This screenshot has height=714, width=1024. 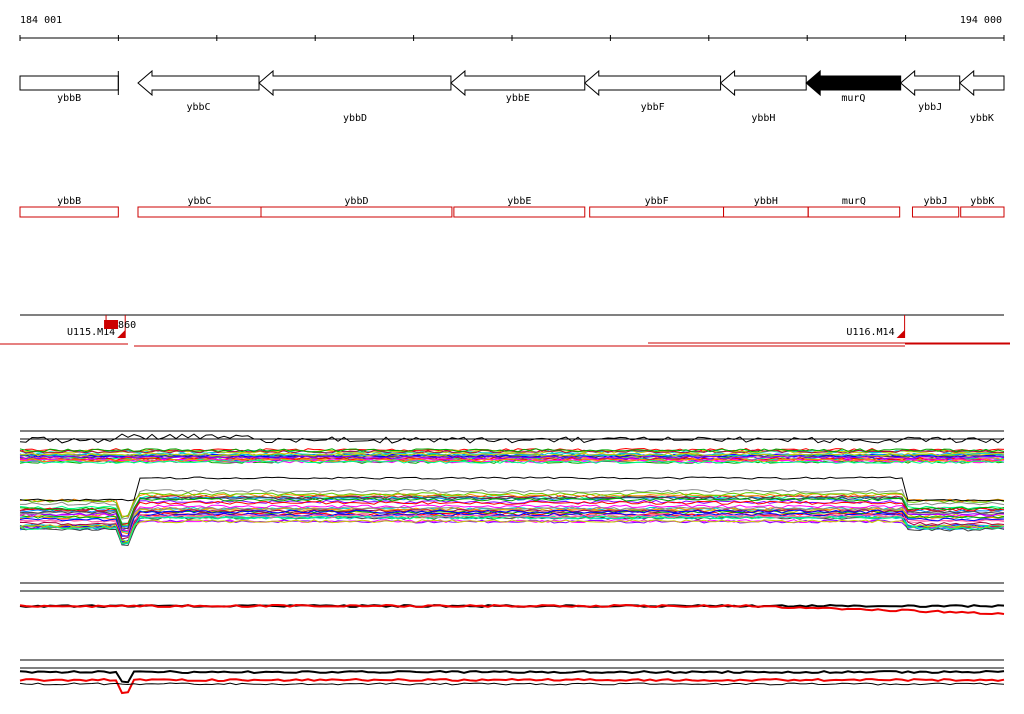 I want to click on gene-arrow-ybbB, so click(x=69, y=83).